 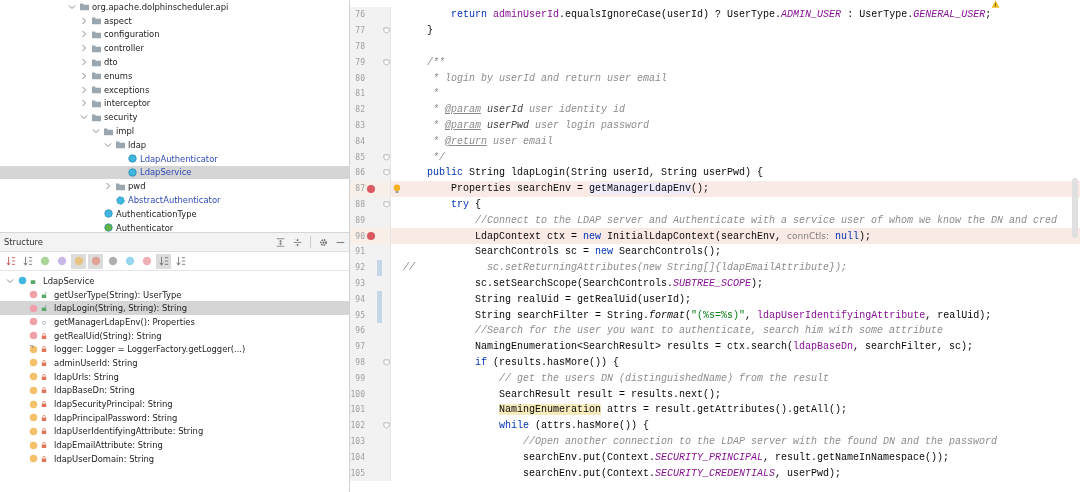 What do you see at coordinates (174, 76) in the screenshot?
I see `tree-item: enums` at bounding box center [174, 76].